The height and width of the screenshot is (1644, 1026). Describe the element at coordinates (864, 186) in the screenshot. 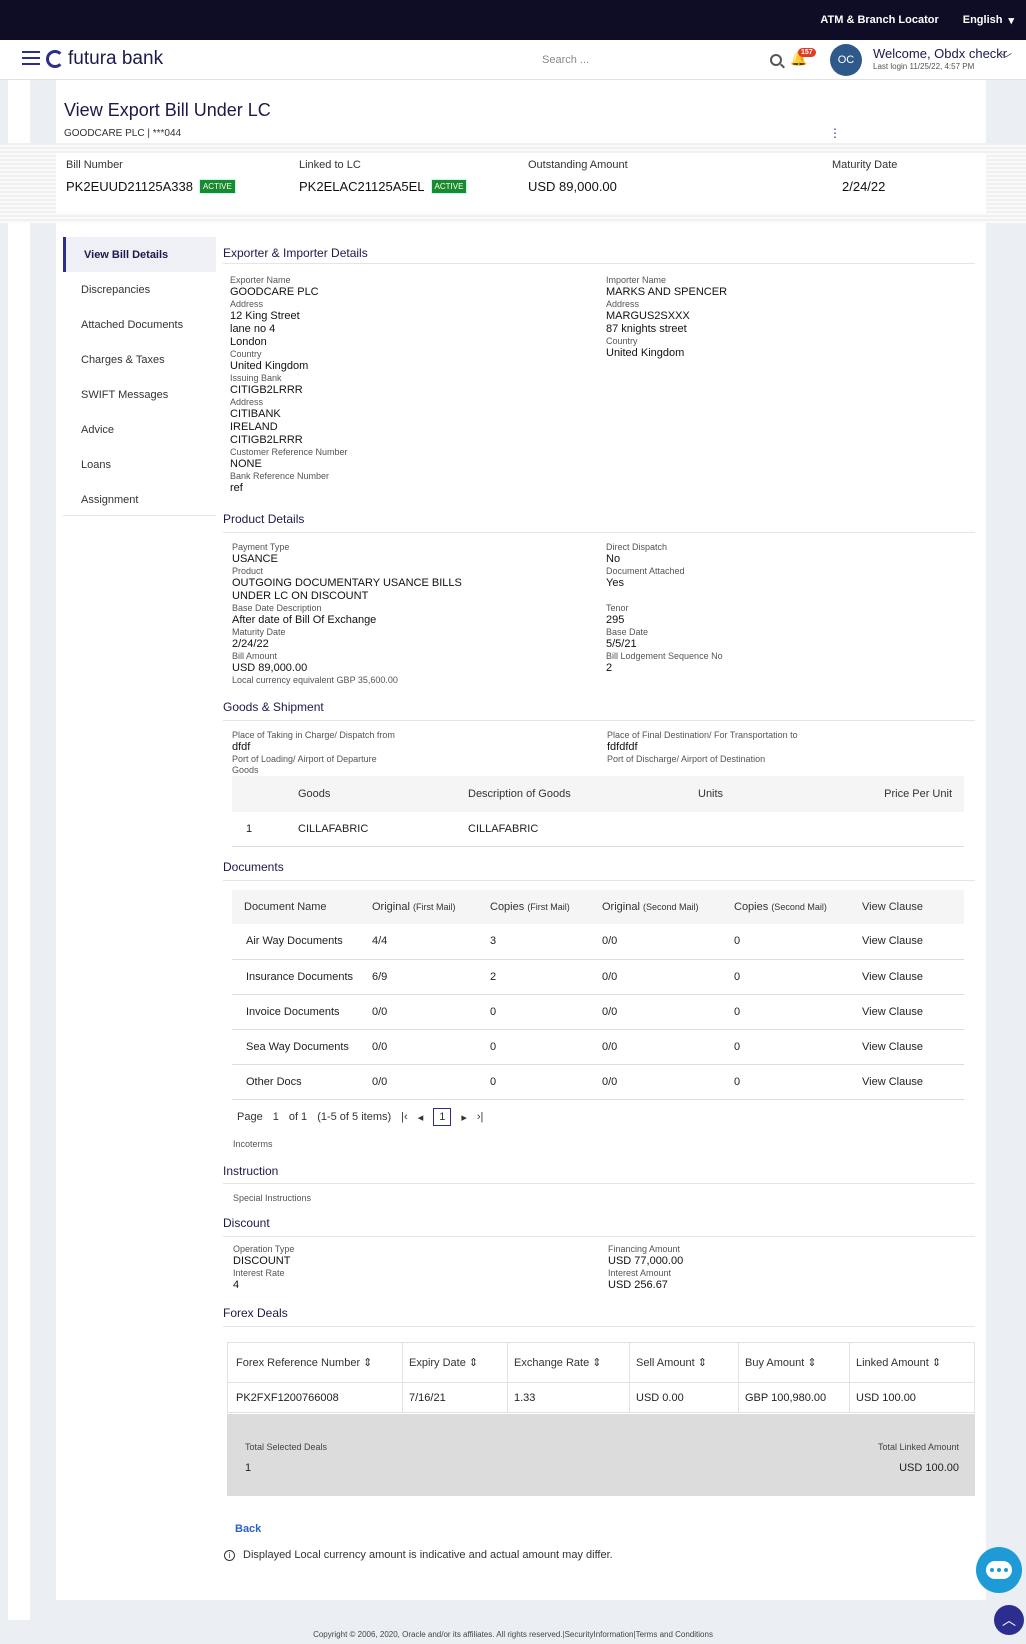

I see `maturity-value: 2/24/22` at that location.